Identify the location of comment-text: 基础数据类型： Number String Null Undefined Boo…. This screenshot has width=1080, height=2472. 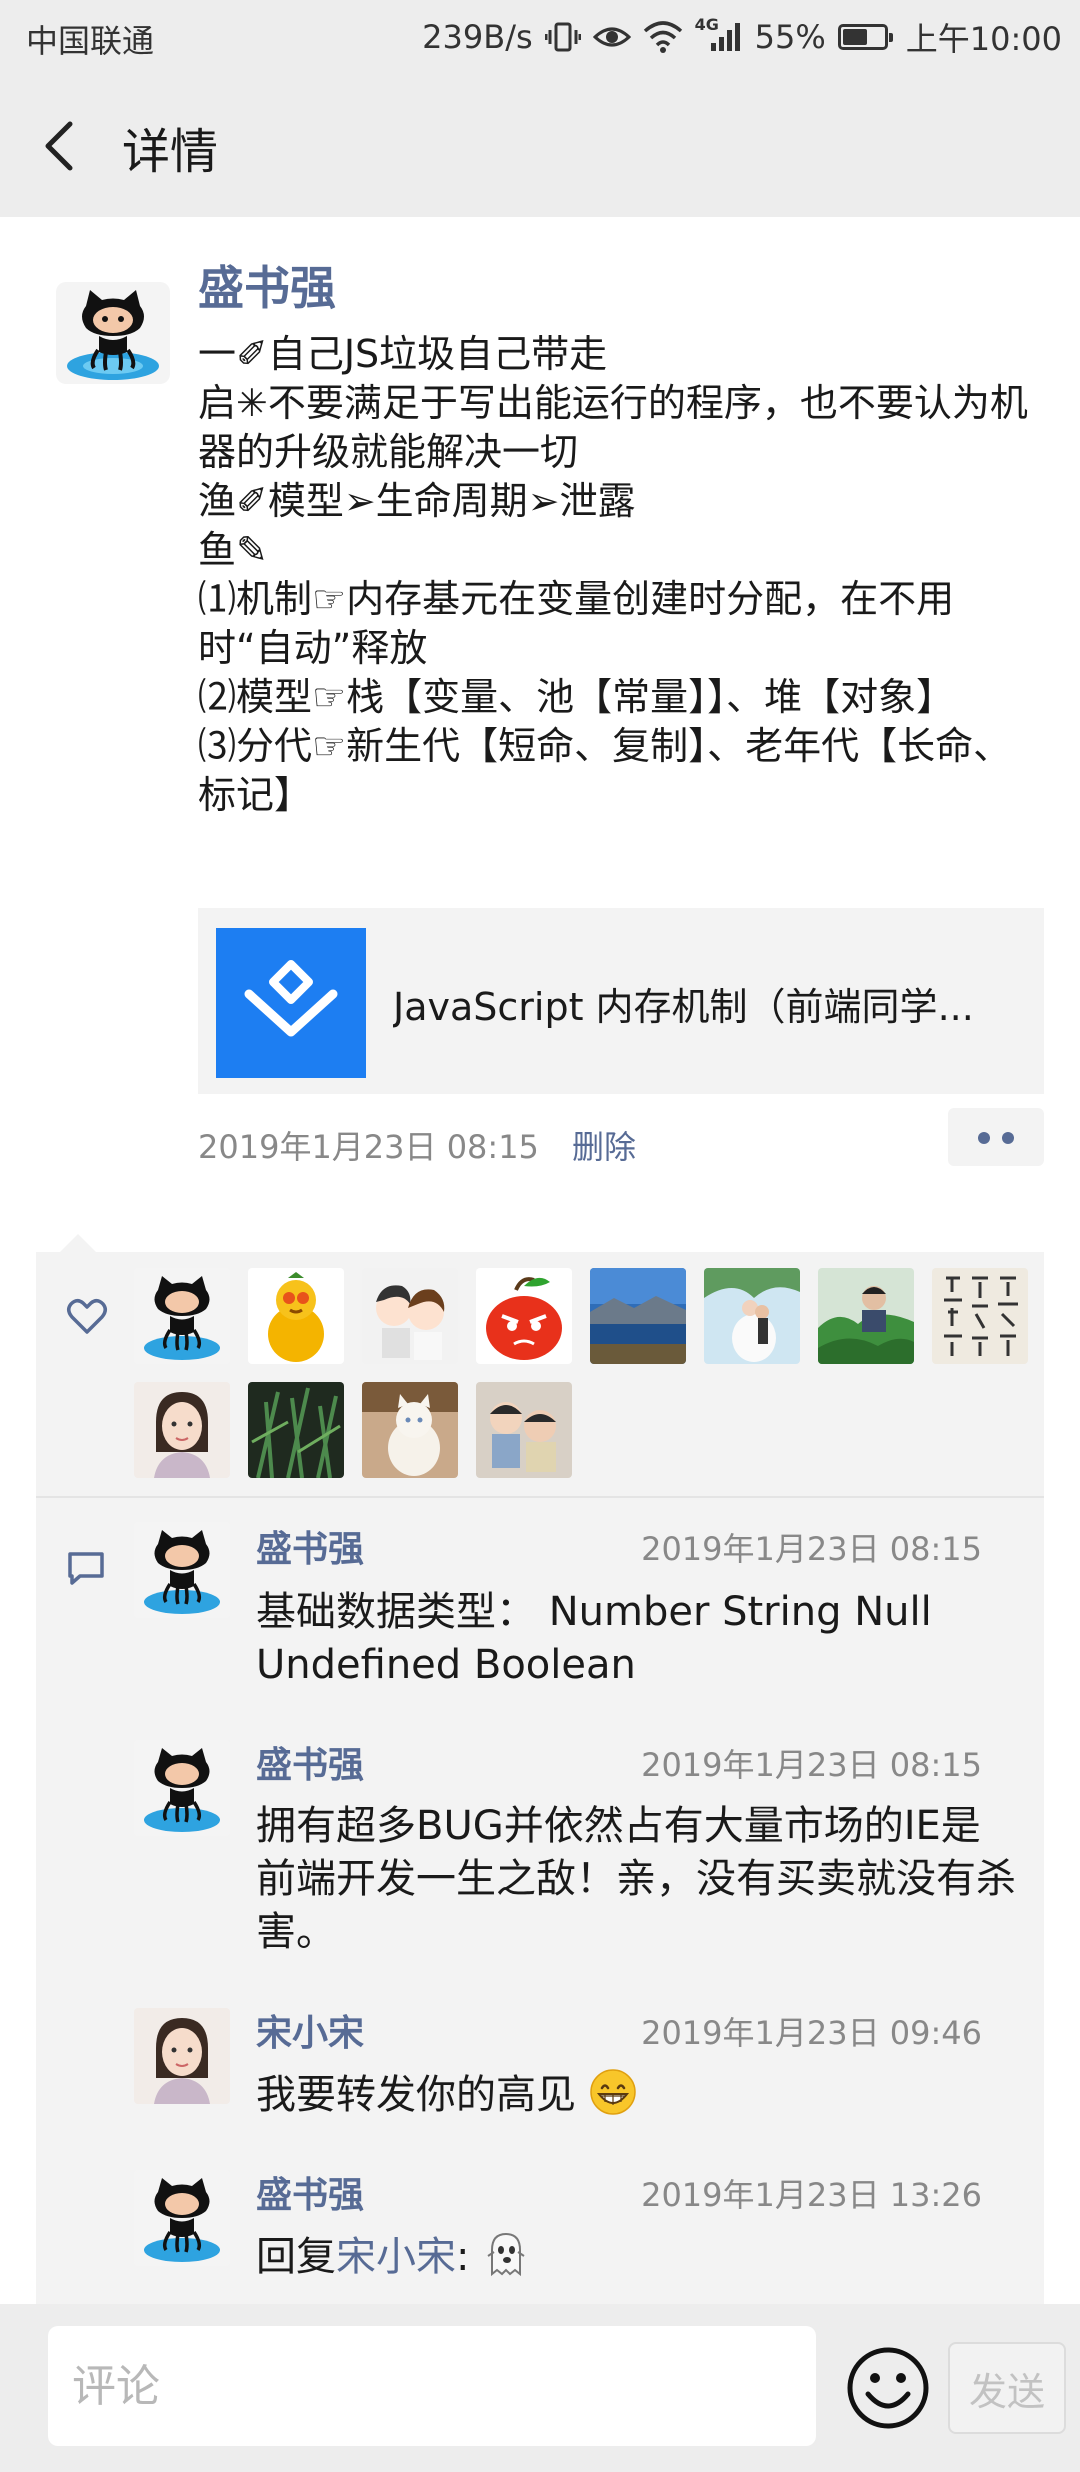
(636, 1639).